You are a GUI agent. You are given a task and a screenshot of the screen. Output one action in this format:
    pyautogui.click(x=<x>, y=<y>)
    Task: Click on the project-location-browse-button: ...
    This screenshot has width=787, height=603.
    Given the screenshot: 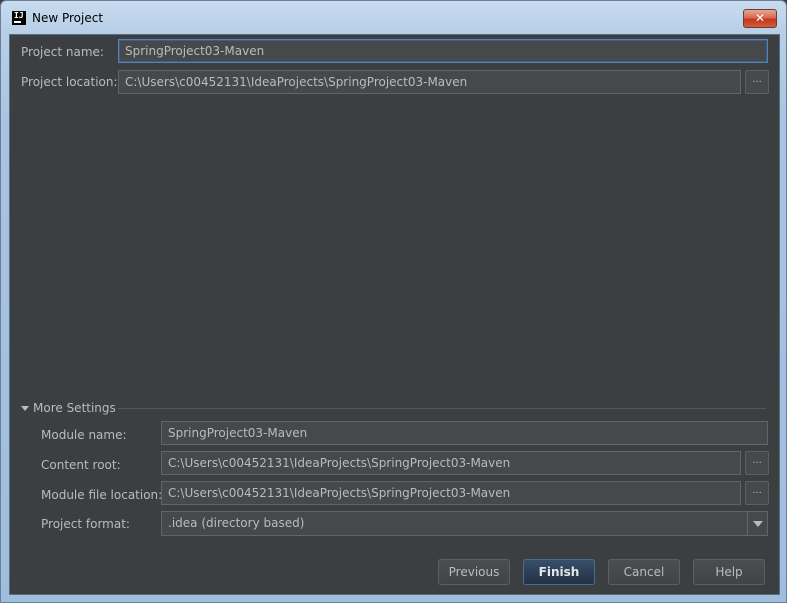 What is the action you would take?
    pyautogui.click(x=757, y=82)
    